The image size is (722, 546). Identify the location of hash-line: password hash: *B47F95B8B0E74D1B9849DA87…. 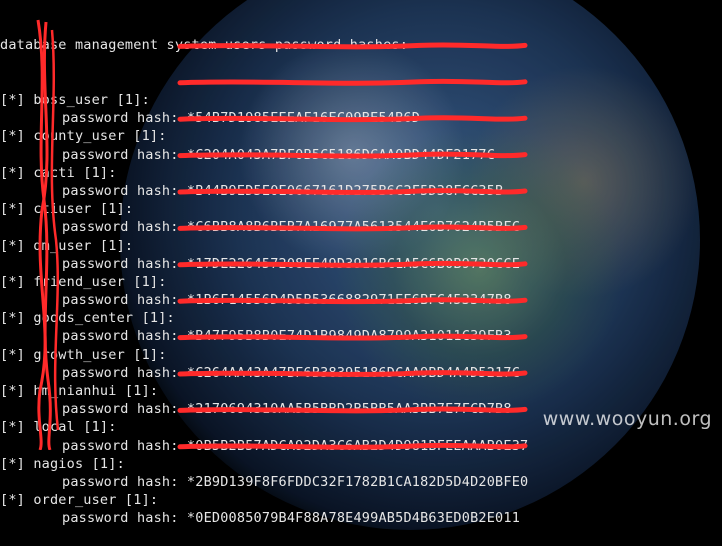
(361, 336).